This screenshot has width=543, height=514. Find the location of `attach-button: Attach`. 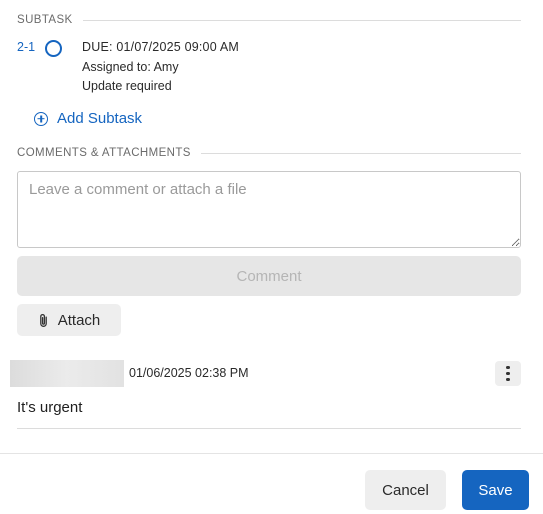

attach-button: Attach is located at coordinates (69, 320).